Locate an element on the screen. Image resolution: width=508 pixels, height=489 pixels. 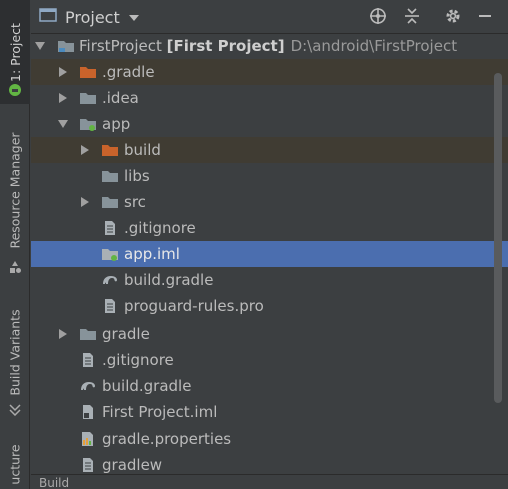
project-view-icon is located at coordinates (48, 17).